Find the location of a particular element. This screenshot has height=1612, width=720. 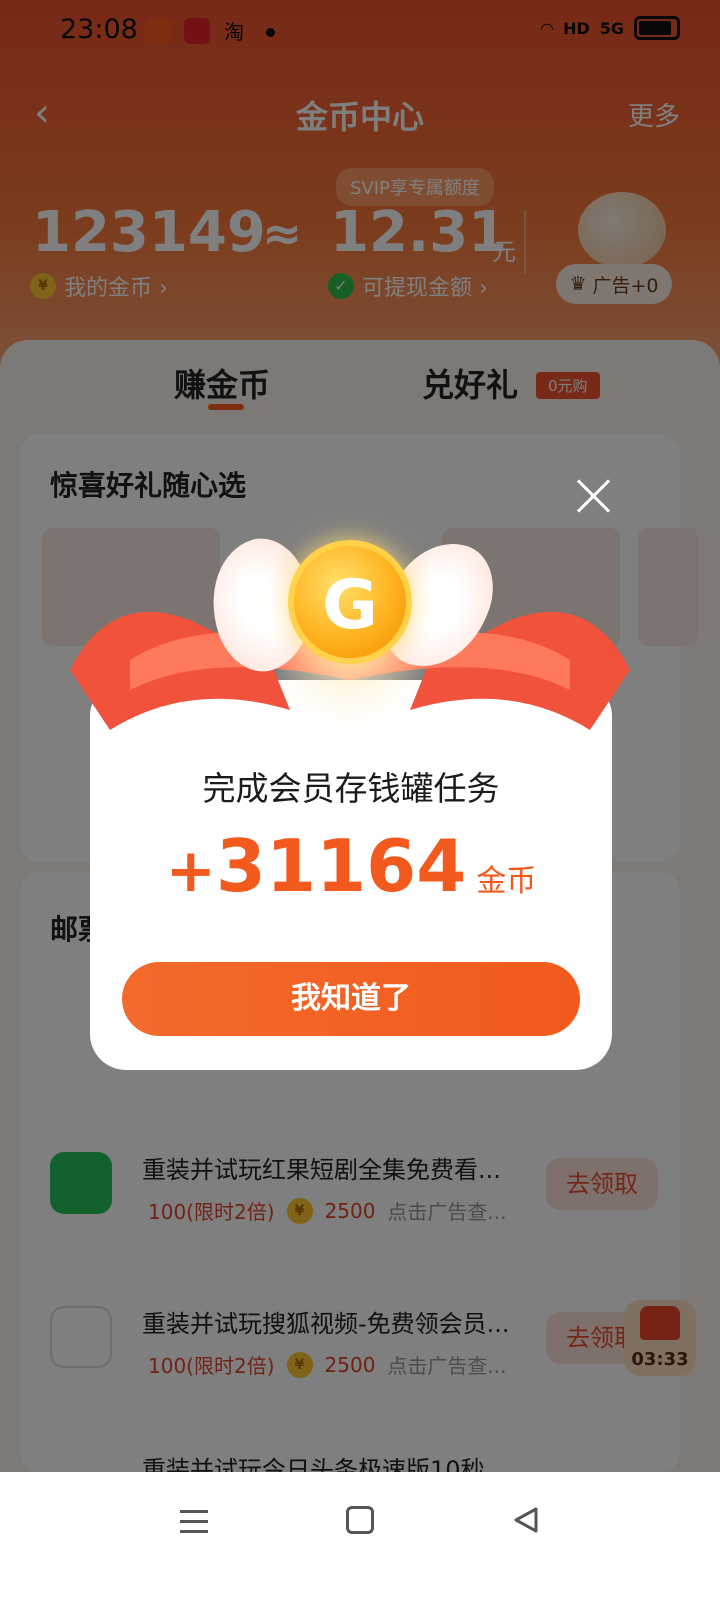

system-nav-bar is located at coordinates (360, 1542).